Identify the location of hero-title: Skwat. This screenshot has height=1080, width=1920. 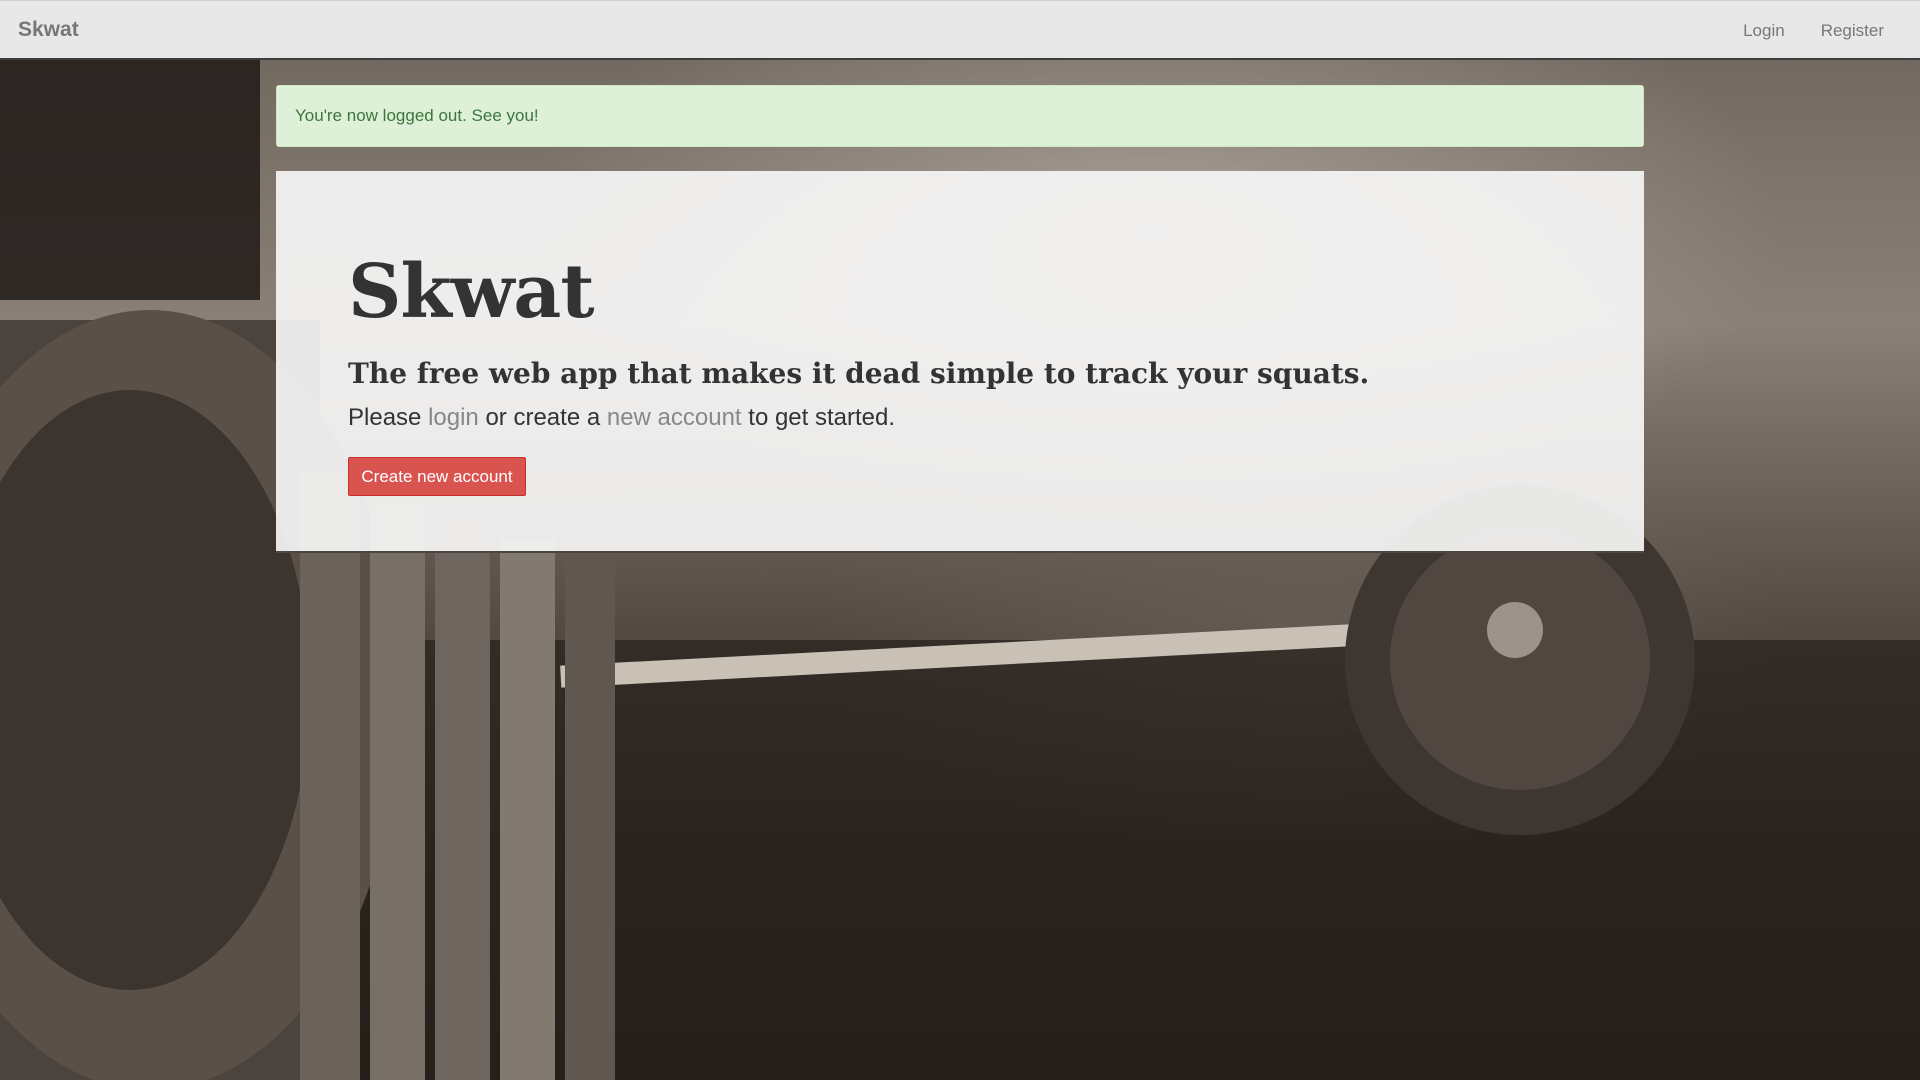
(471, 292).